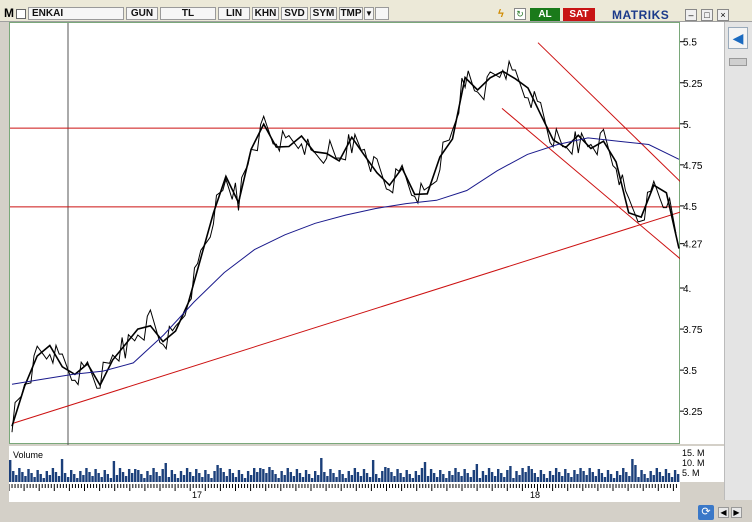 The image size is (752, 522). I want to click on channel-upper-line, so click(609, 112).